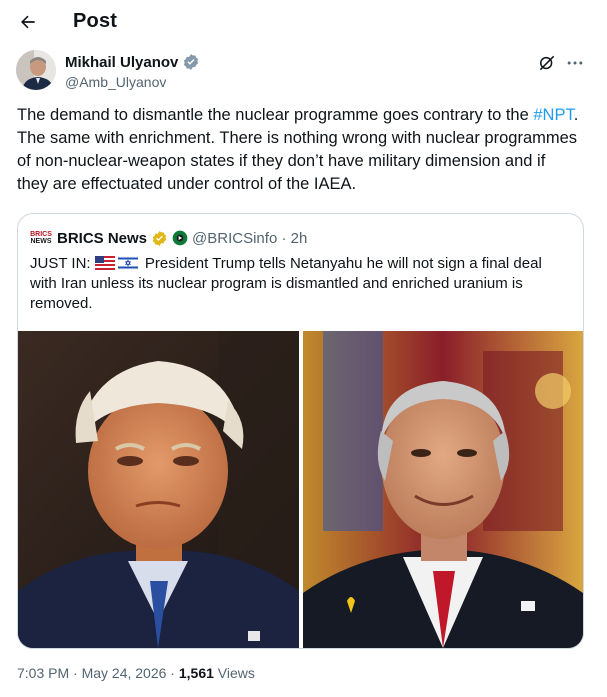 The width and height of the screenshot is (607, 697). I want to click on grok-icon, so click(547, 63).